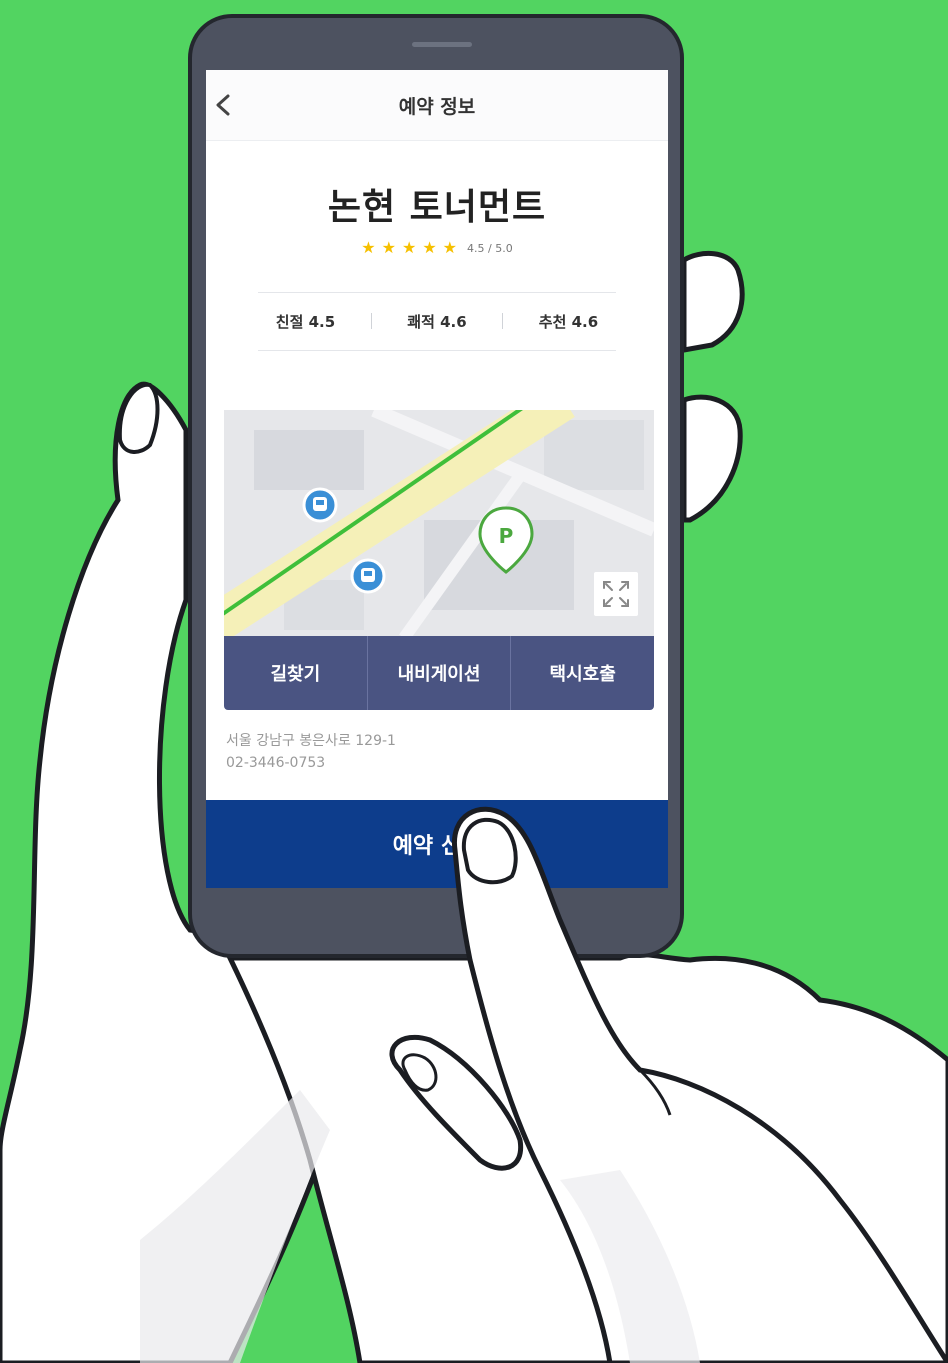  I want to click on left-thumb-nail, so click(138, 418).